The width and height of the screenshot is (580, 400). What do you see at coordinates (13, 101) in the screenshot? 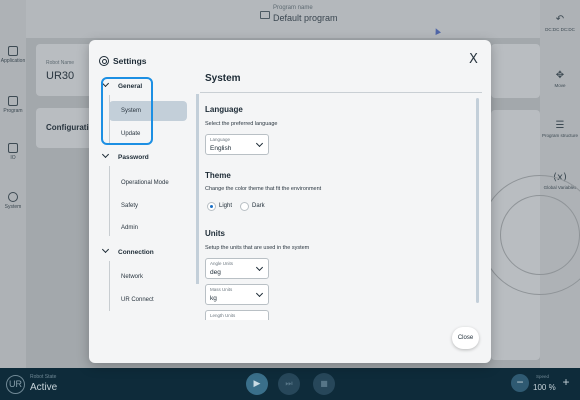
I see `program-icon` at bounding box center [13, 101].